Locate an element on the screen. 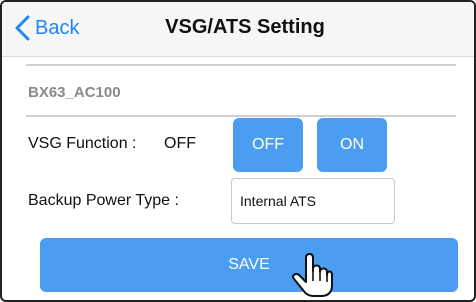 This screenshot has width=476, height=302. top-divider is located at coordinates (241, 65).